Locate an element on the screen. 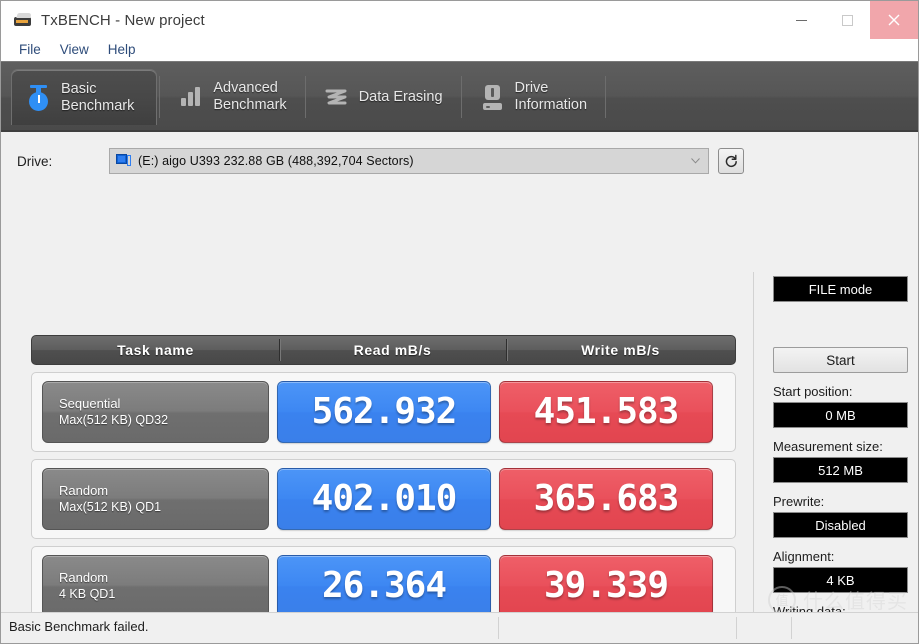 The height and width of the screenshot is (644, 919). prewrite-value: Disabled is located at coordinates (840, 525).